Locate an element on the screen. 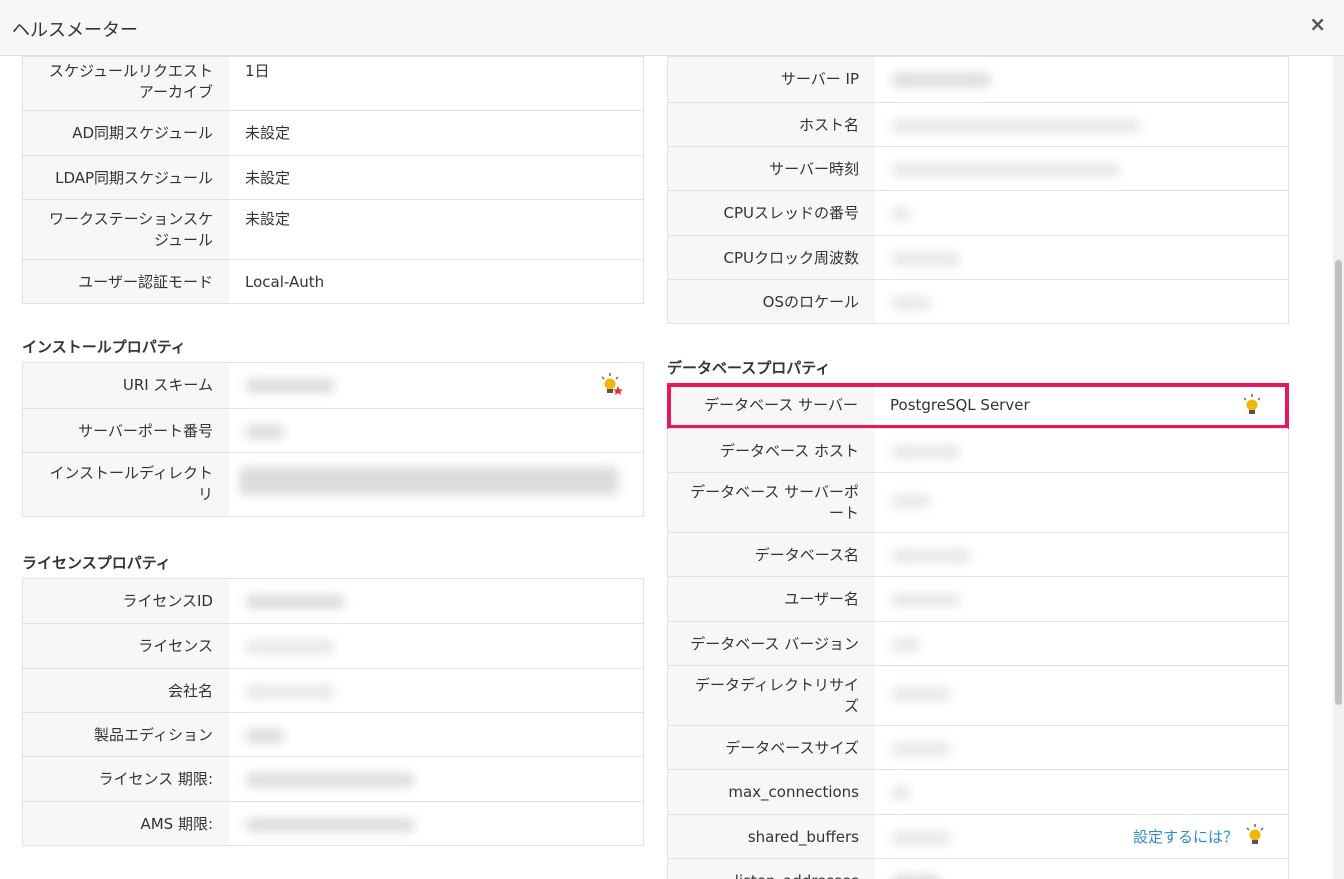 Image resolution: width=1344 pixels, height=879 pixels. table-row: スケジュールリクエスト アーカイブ 1日 is located at coordinates (333, 83).